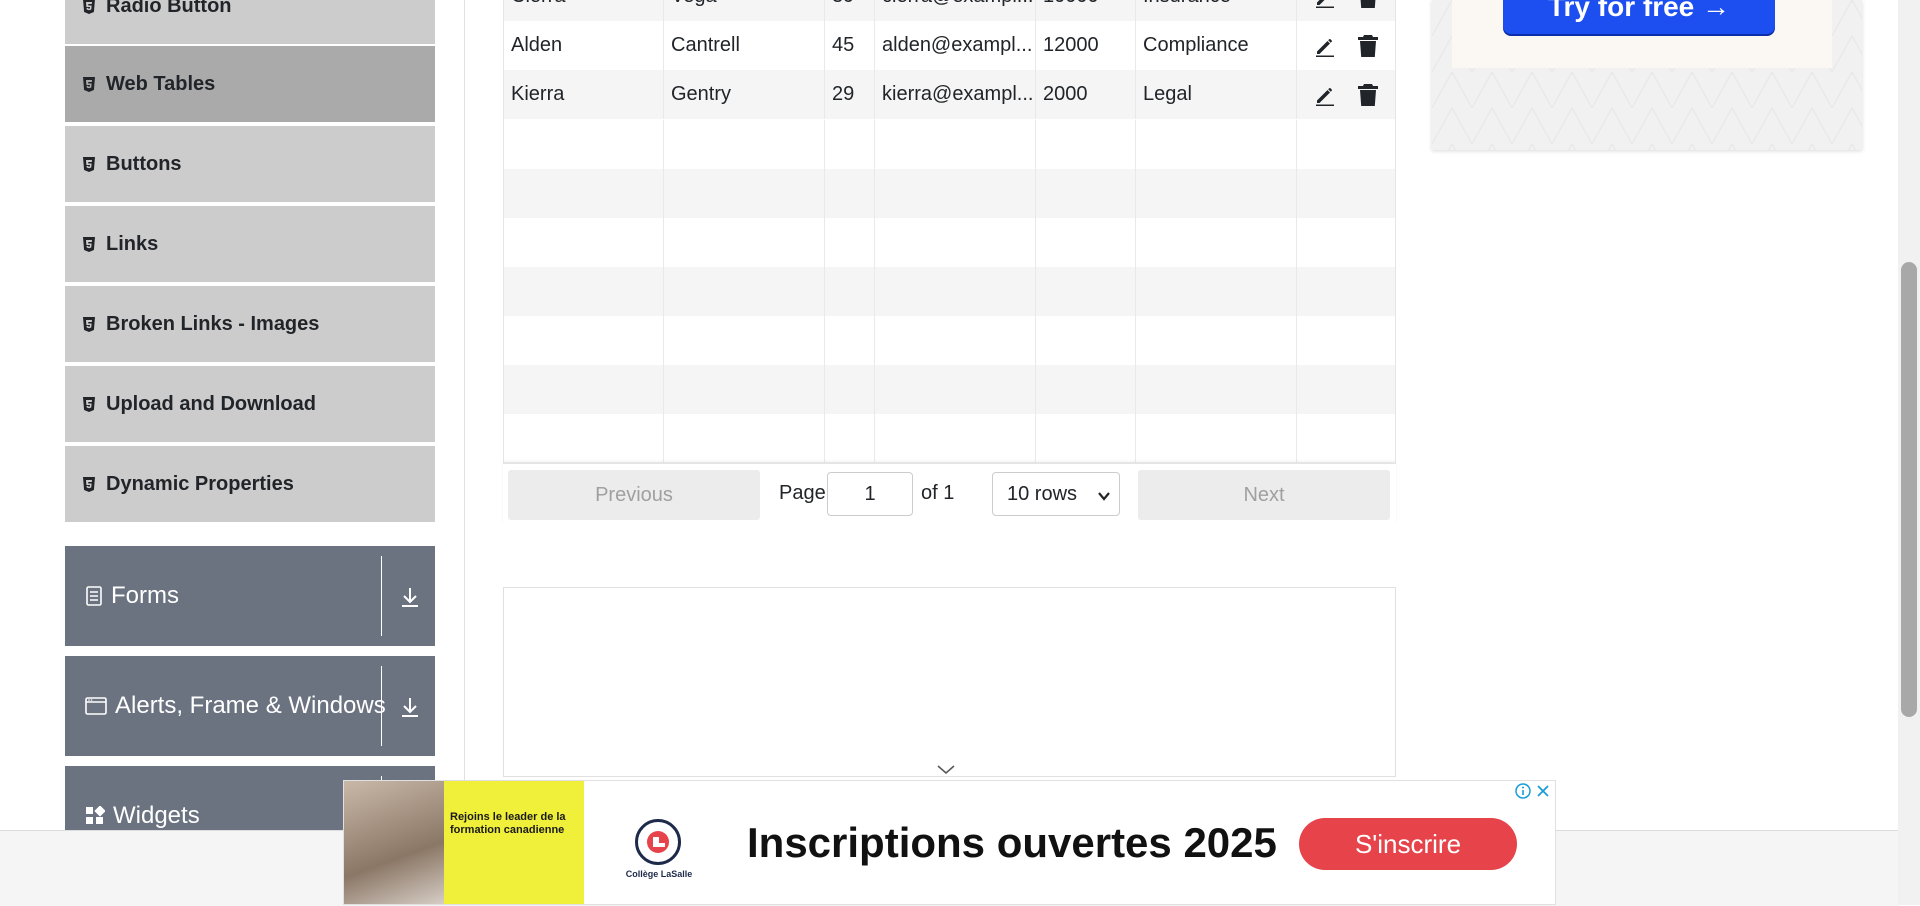  I want to click on cell-first-name: Alden, so click(584, 45).